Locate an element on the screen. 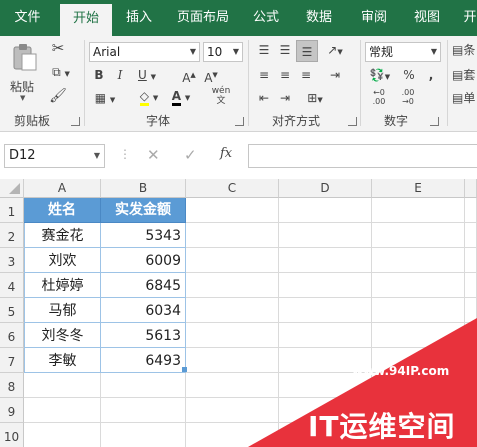 The width and height of the screenshot is (477, 447). font-size-select: 10 ▼ is located at coordinates (223, 52).